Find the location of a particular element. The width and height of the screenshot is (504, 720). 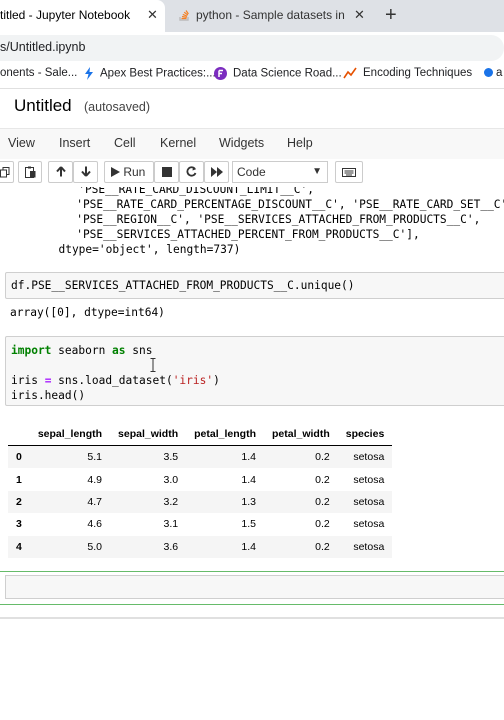

paste-button is located at coordinates (30, 172).